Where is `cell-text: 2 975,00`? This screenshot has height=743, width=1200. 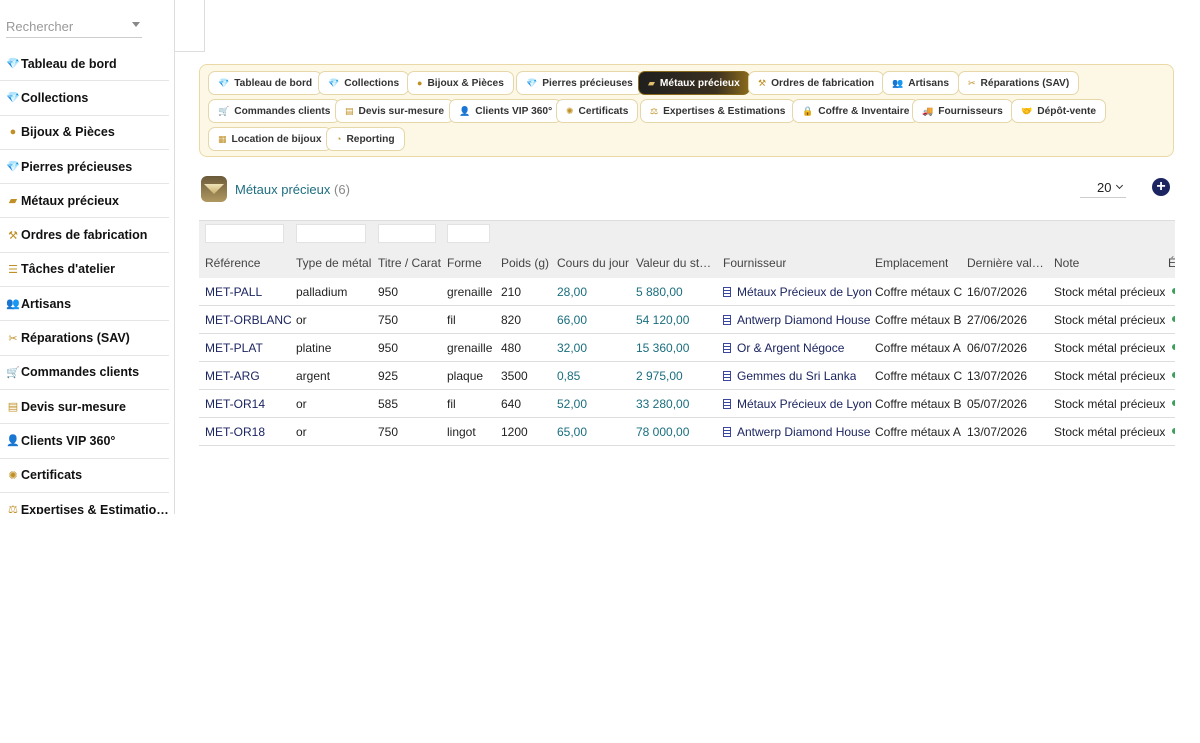 cell-text: 2 975,00 is located at coordinates (659, 376).